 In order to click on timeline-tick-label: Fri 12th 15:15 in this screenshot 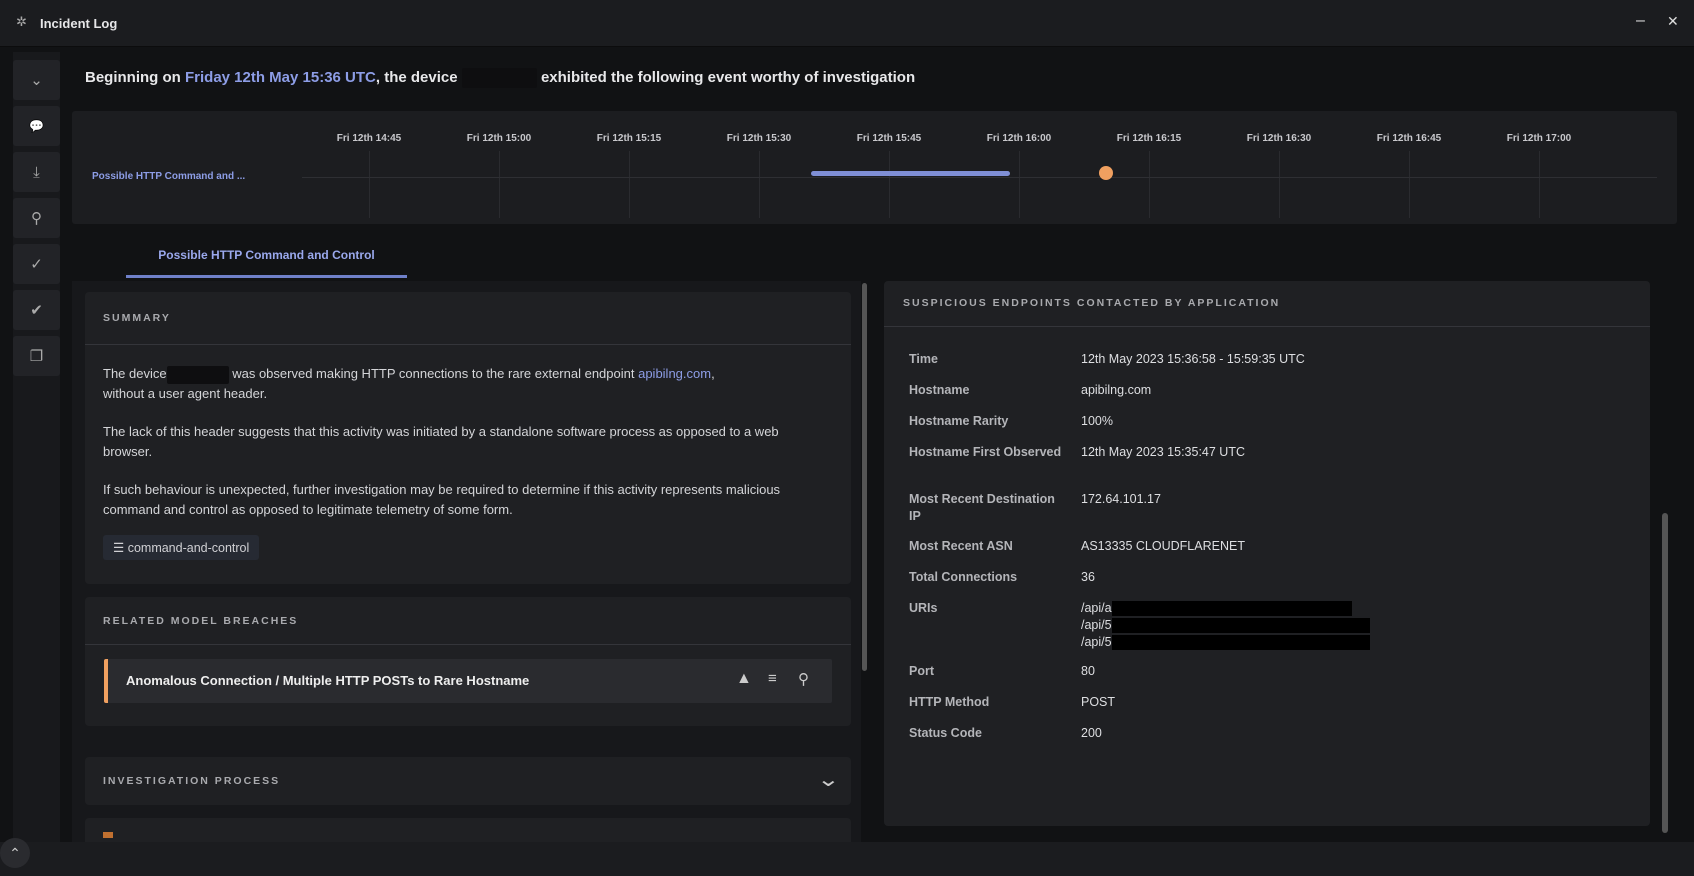, I will do `click(629, 138)`.